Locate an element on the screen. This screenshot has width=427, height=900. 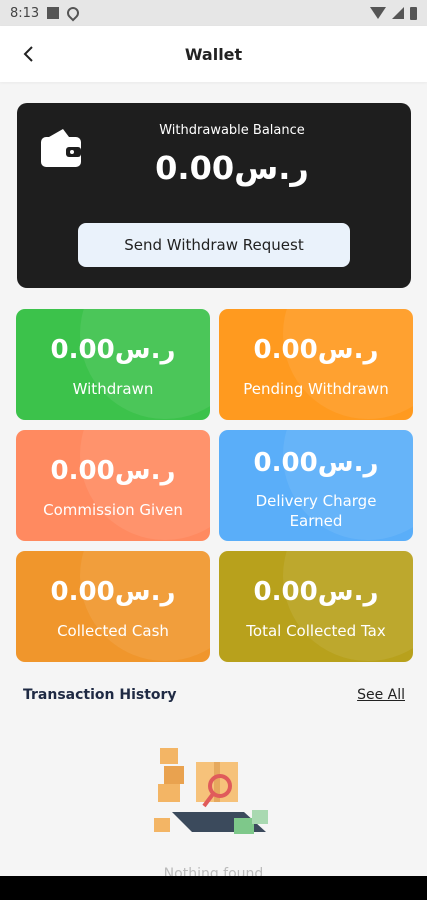
notification-icon is located at coordinates (53, 13).